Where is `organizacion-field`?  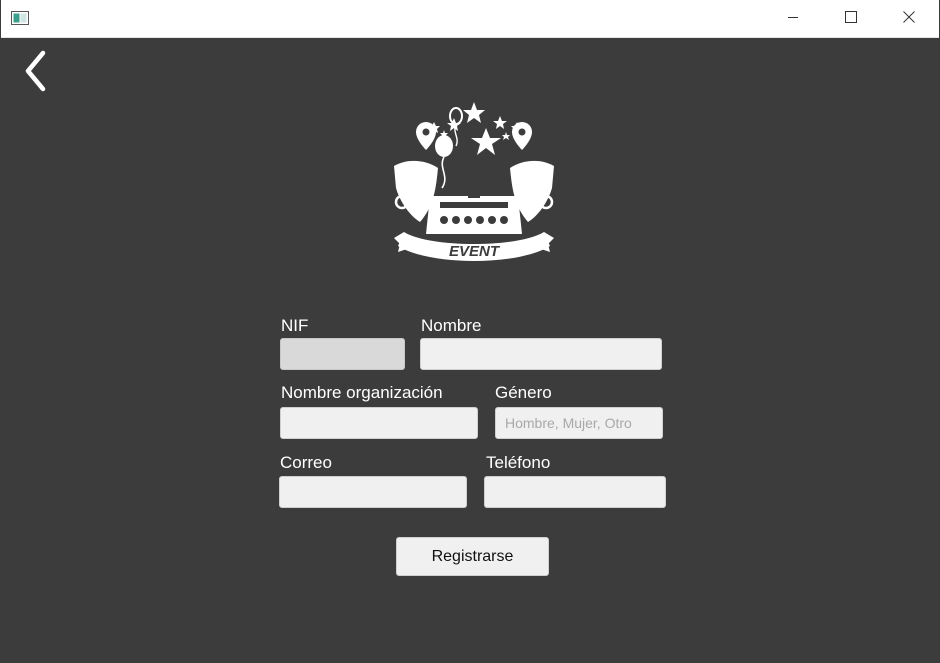
organizacion-field is located at coordinates (379, 423).